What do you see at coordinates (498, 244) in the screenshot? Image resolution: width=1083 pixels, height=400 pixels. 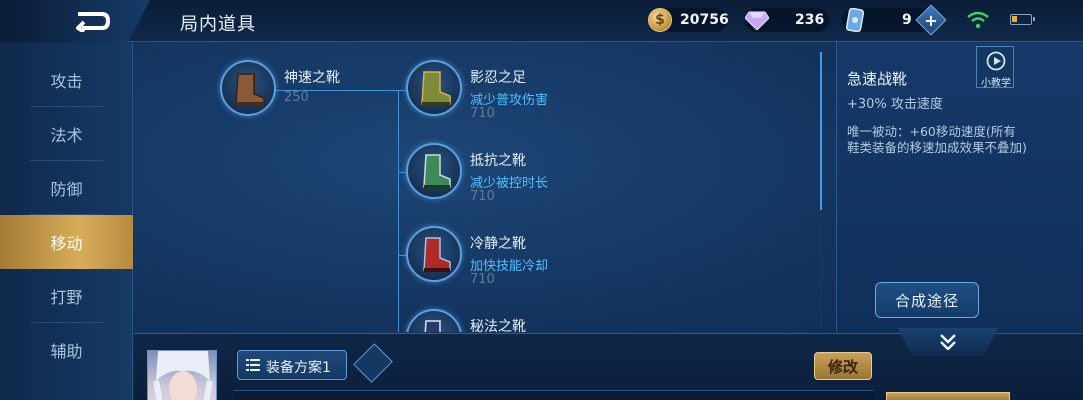 I see `item-name: 冷静之靴` at bounding box center [498, 244].